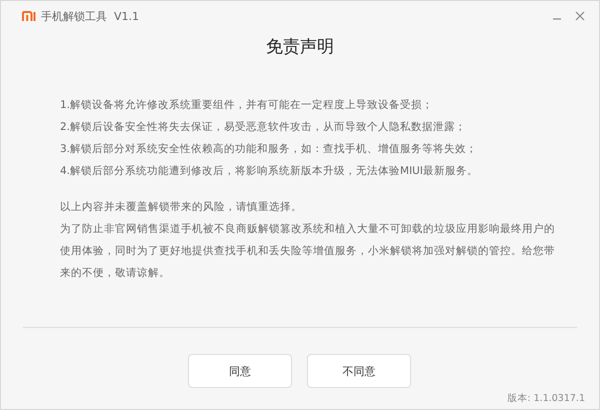 The image size is (600, 410). I want to click on disclaimer-text: 3.解锁后部分对系统安全性依赖高的功能和服务，如：查找手机、增值服务等将失效；, so click(269, 149).